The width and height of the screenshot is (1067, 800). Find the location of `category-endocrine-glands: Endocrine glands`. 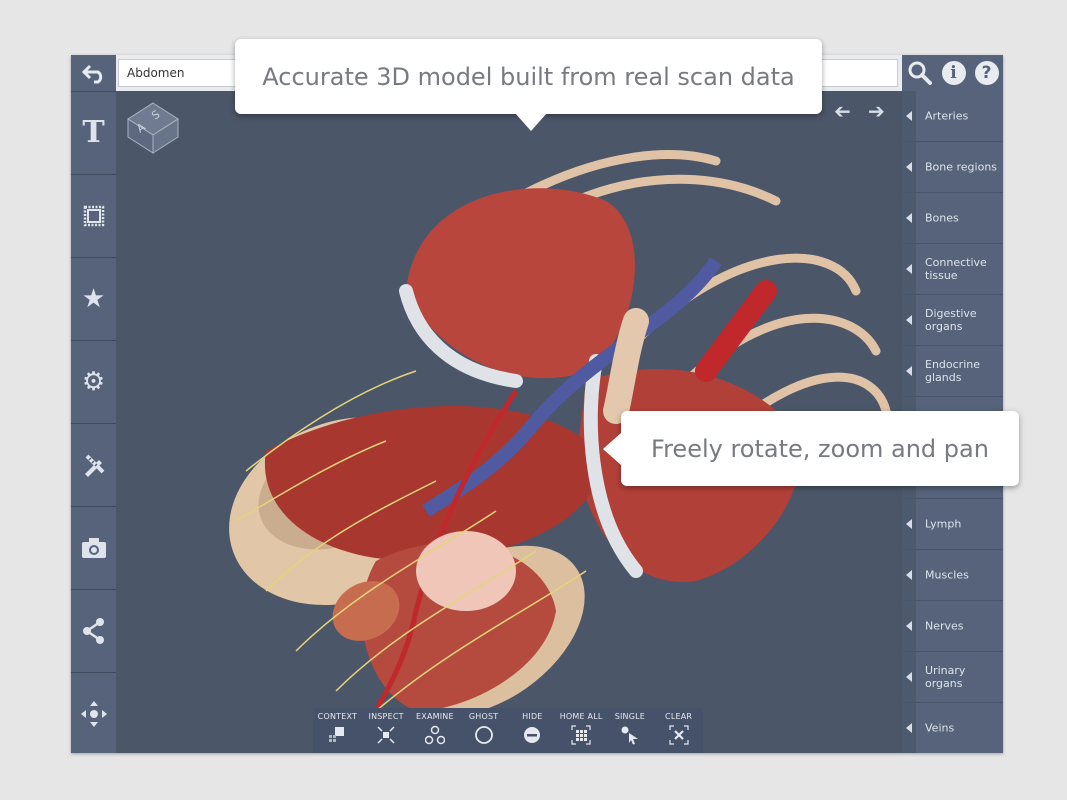

category-endocrine-glands: Endocrine glands is located at coordinates (952, 371).